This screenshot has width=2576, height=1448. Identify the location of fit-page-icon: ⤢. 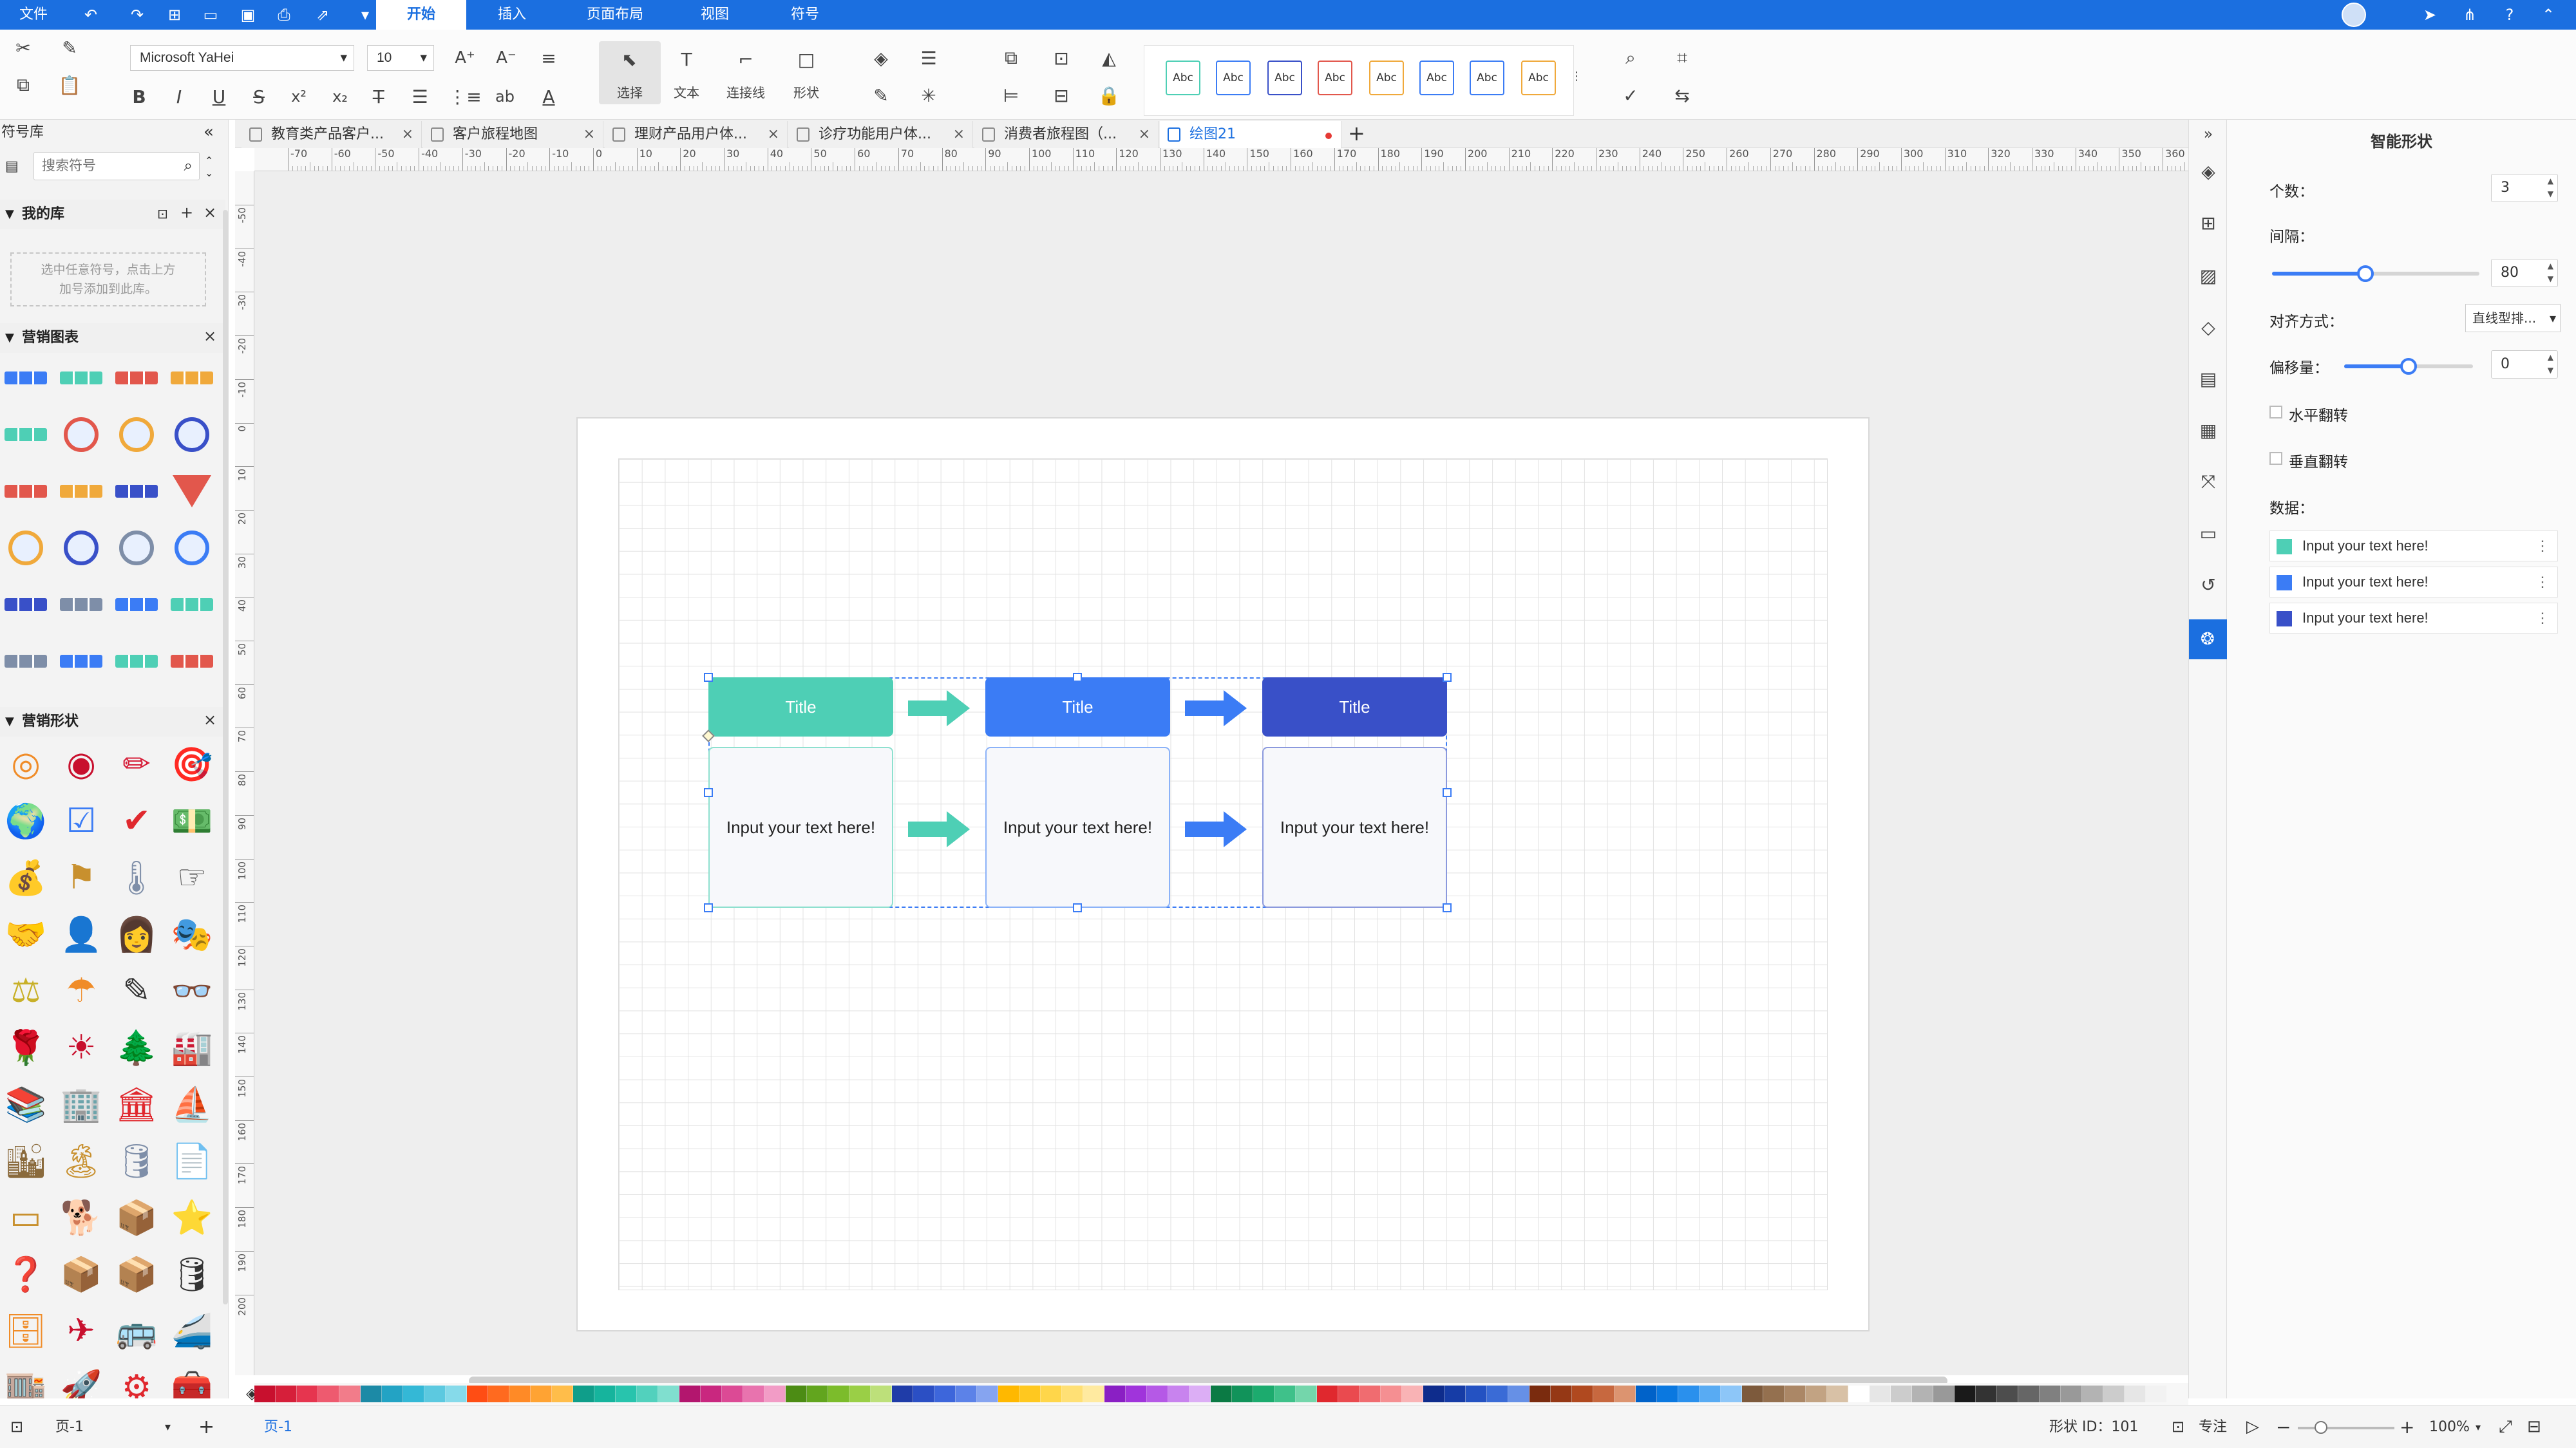
(2505, 1427).